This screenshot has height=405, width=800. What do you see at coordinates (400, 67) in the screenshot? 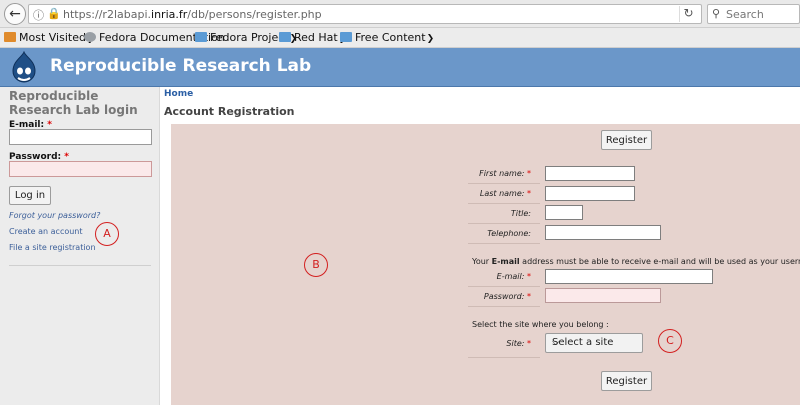
I see `site-header: Reproducible Research Lab` at bounding box center [400, 67].